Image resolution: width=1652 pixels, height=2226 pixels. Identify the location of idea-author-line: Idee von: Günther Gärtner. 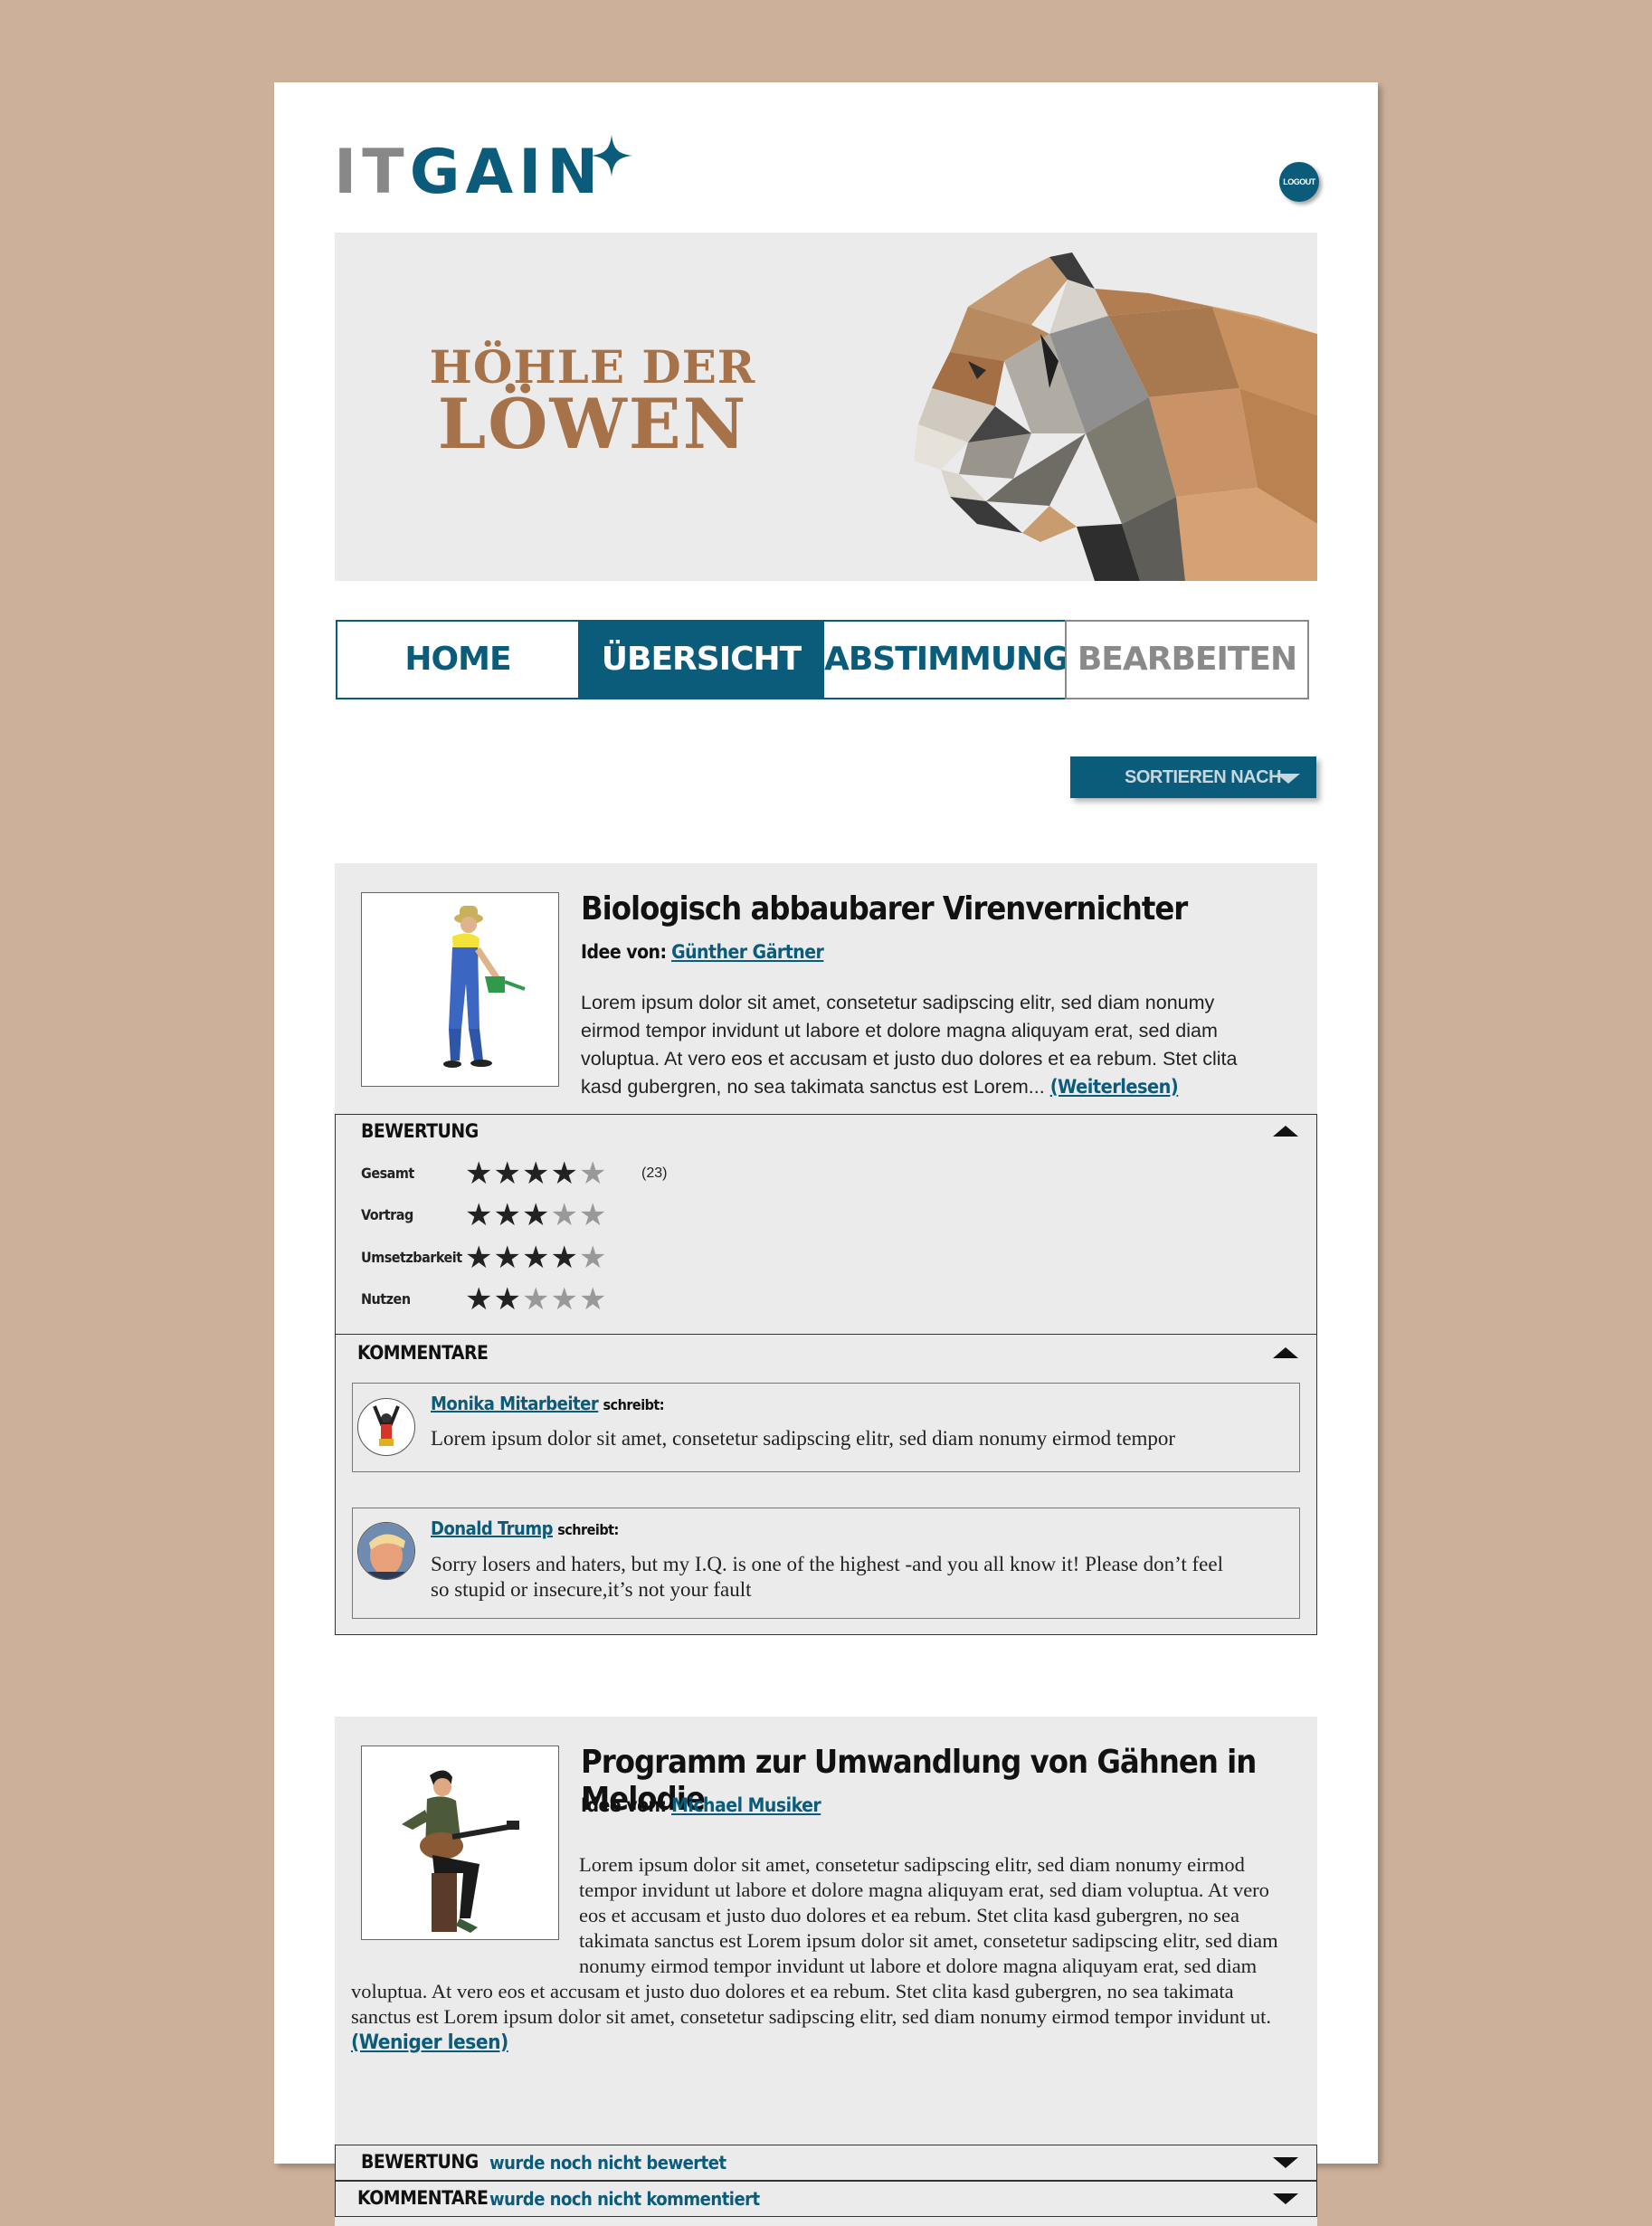
(702, 952).